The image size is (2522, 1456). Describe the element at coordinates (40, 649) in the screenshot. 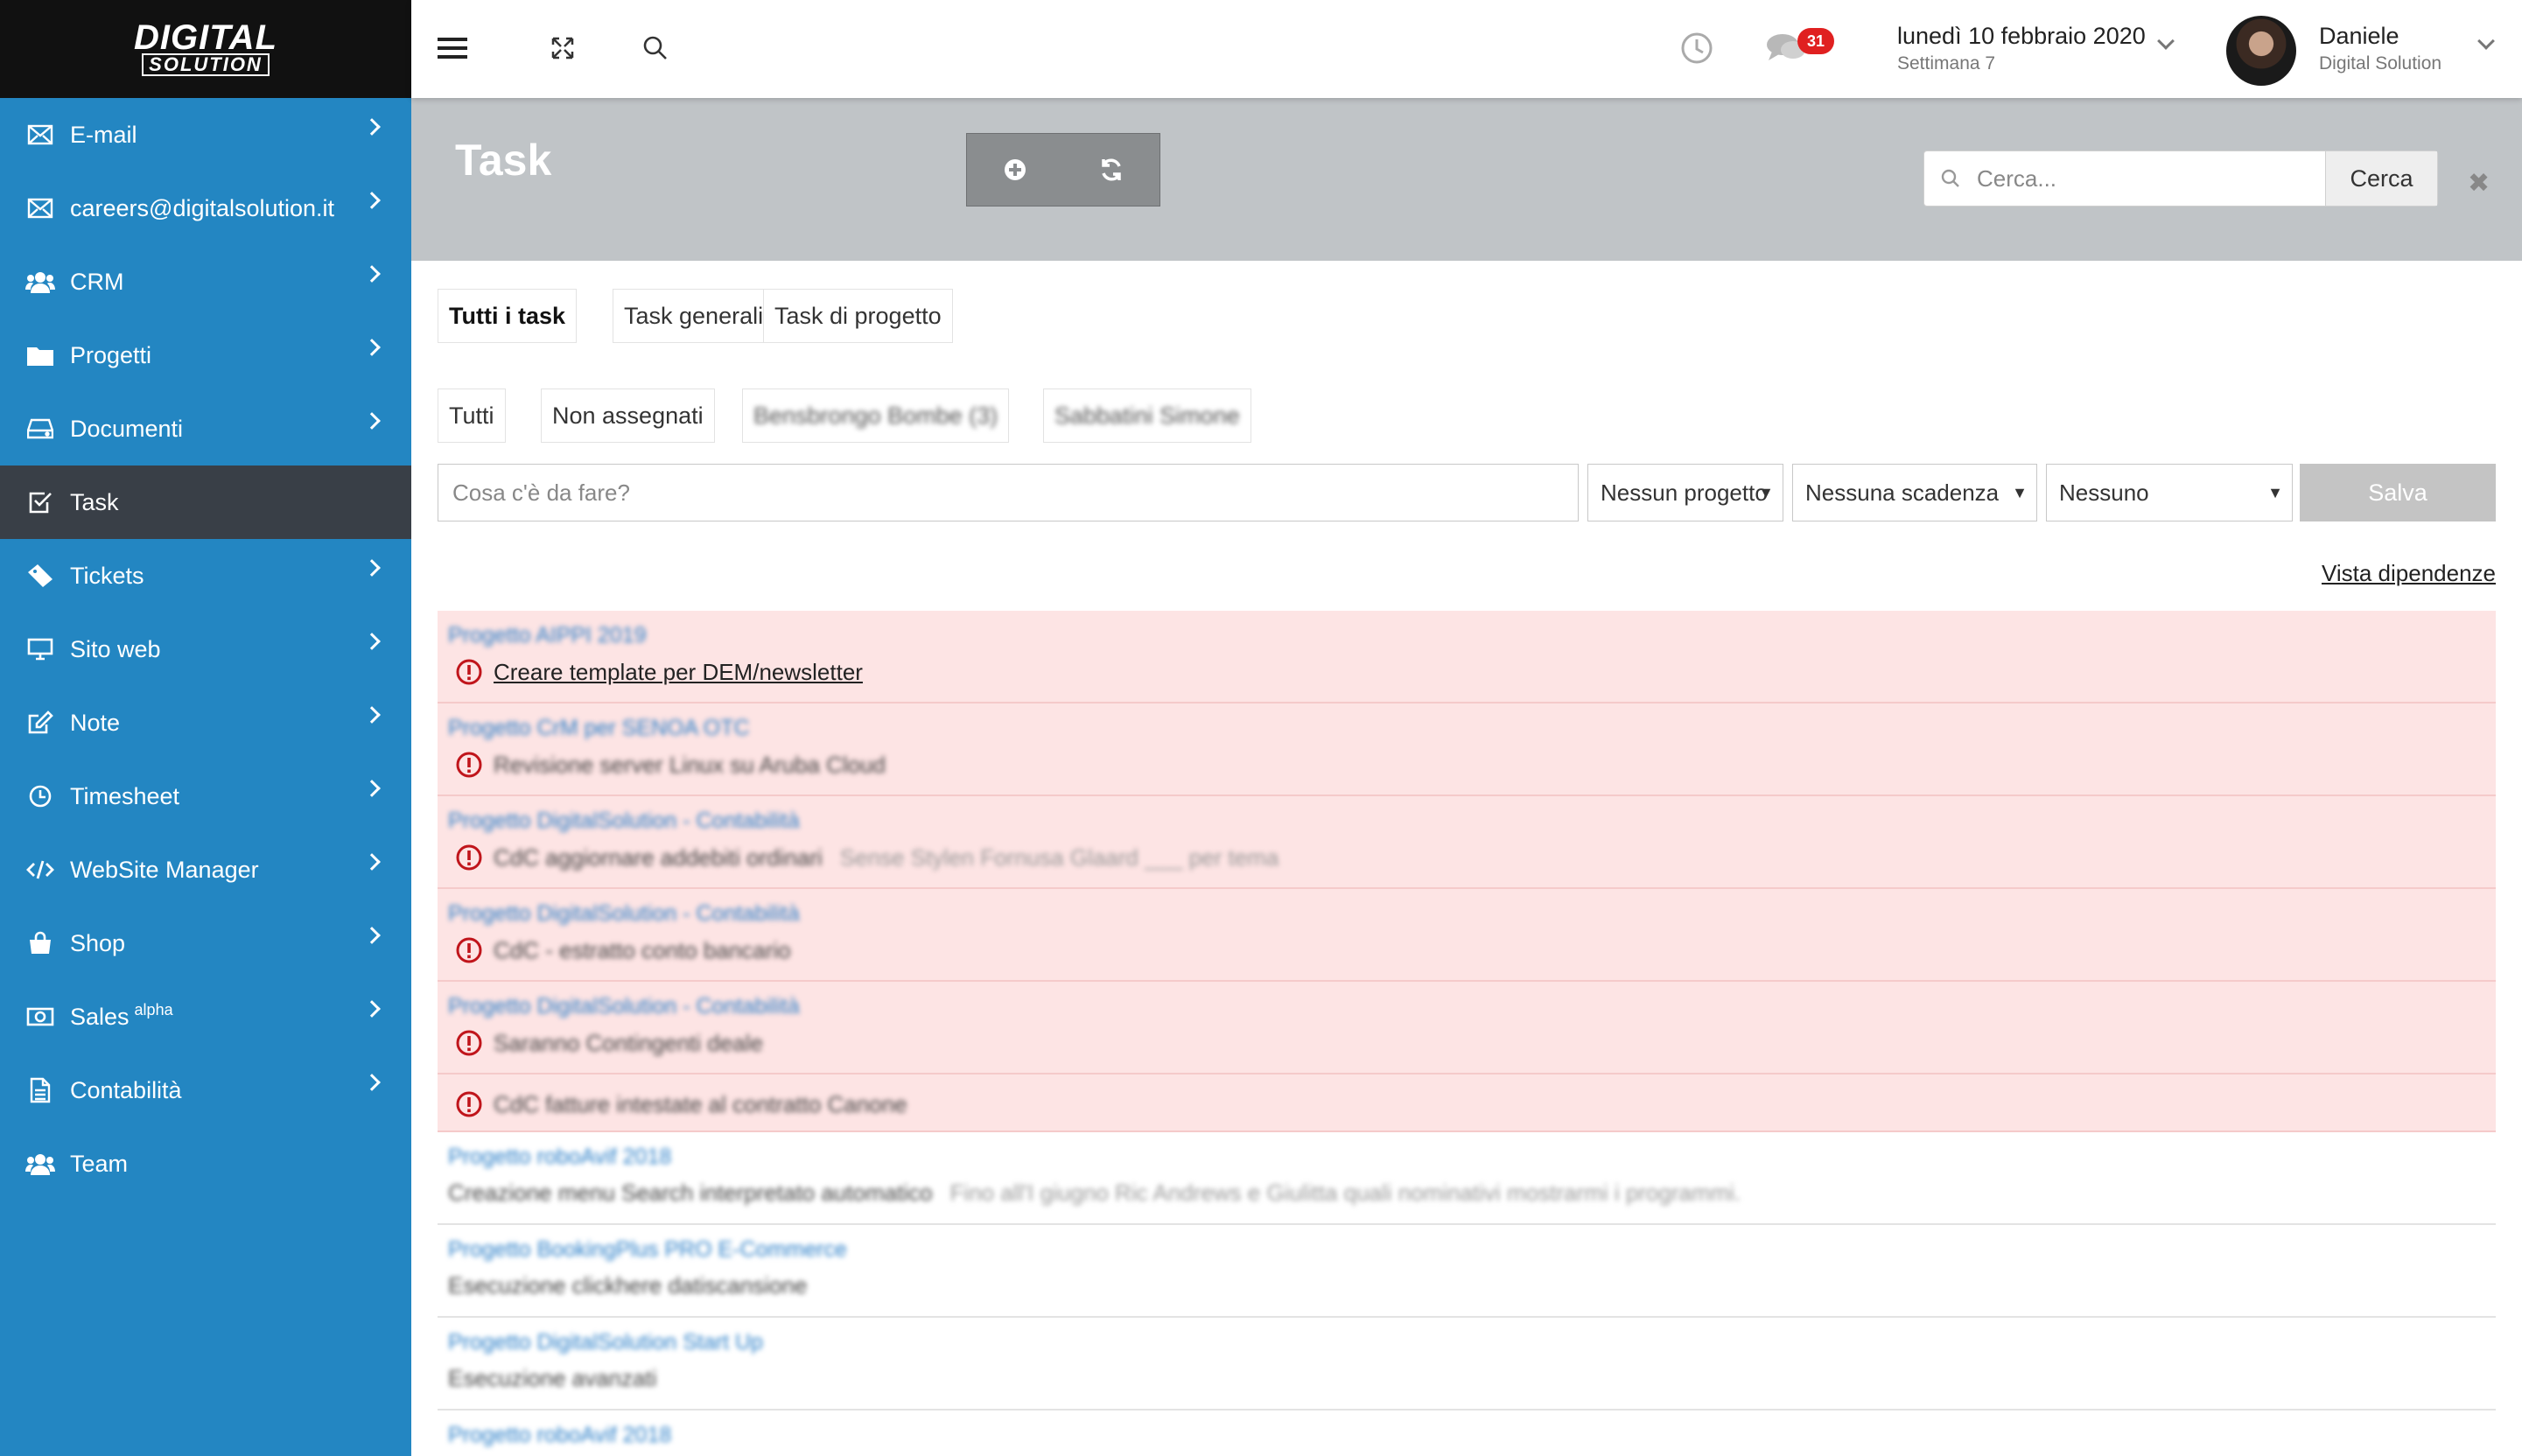

I see `monitor-icon` at that location.